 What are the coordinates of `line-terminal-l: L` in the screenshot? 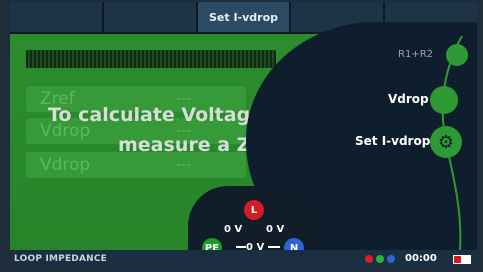 It's located at (254, 210).